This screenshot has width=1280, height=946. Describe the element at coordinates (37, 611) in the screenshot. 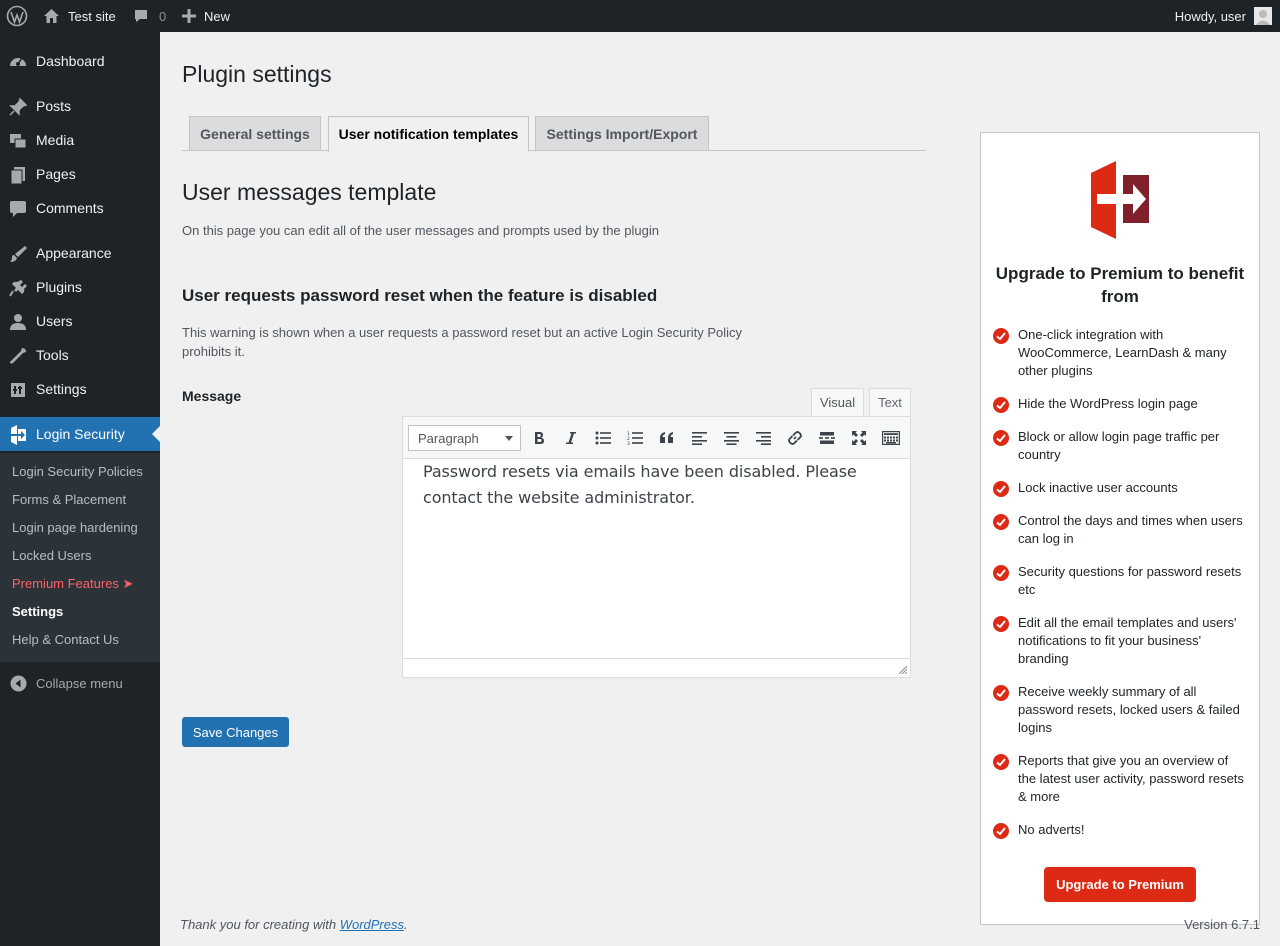

I see `submenu-item-settings: Settings` at that location.